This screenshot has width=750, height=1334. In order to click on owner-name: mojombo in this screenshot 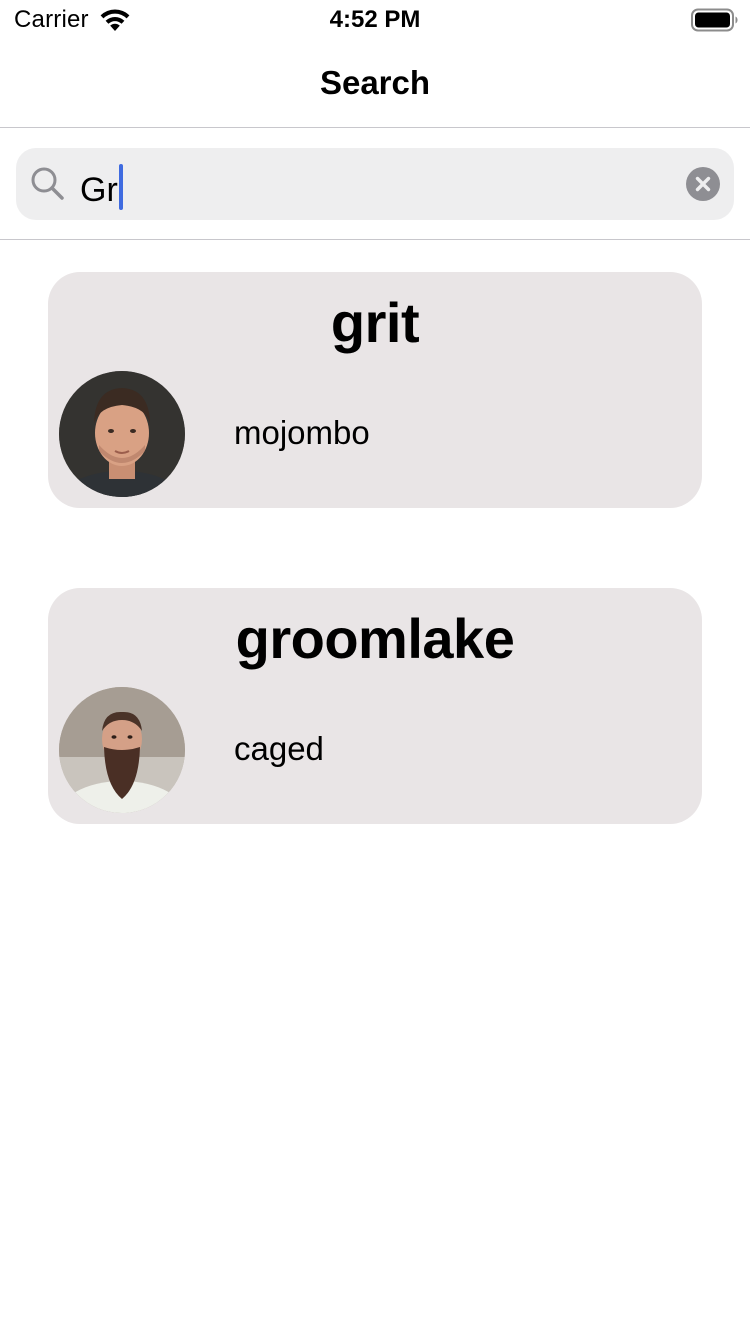, I will do `click(302, 432)`.